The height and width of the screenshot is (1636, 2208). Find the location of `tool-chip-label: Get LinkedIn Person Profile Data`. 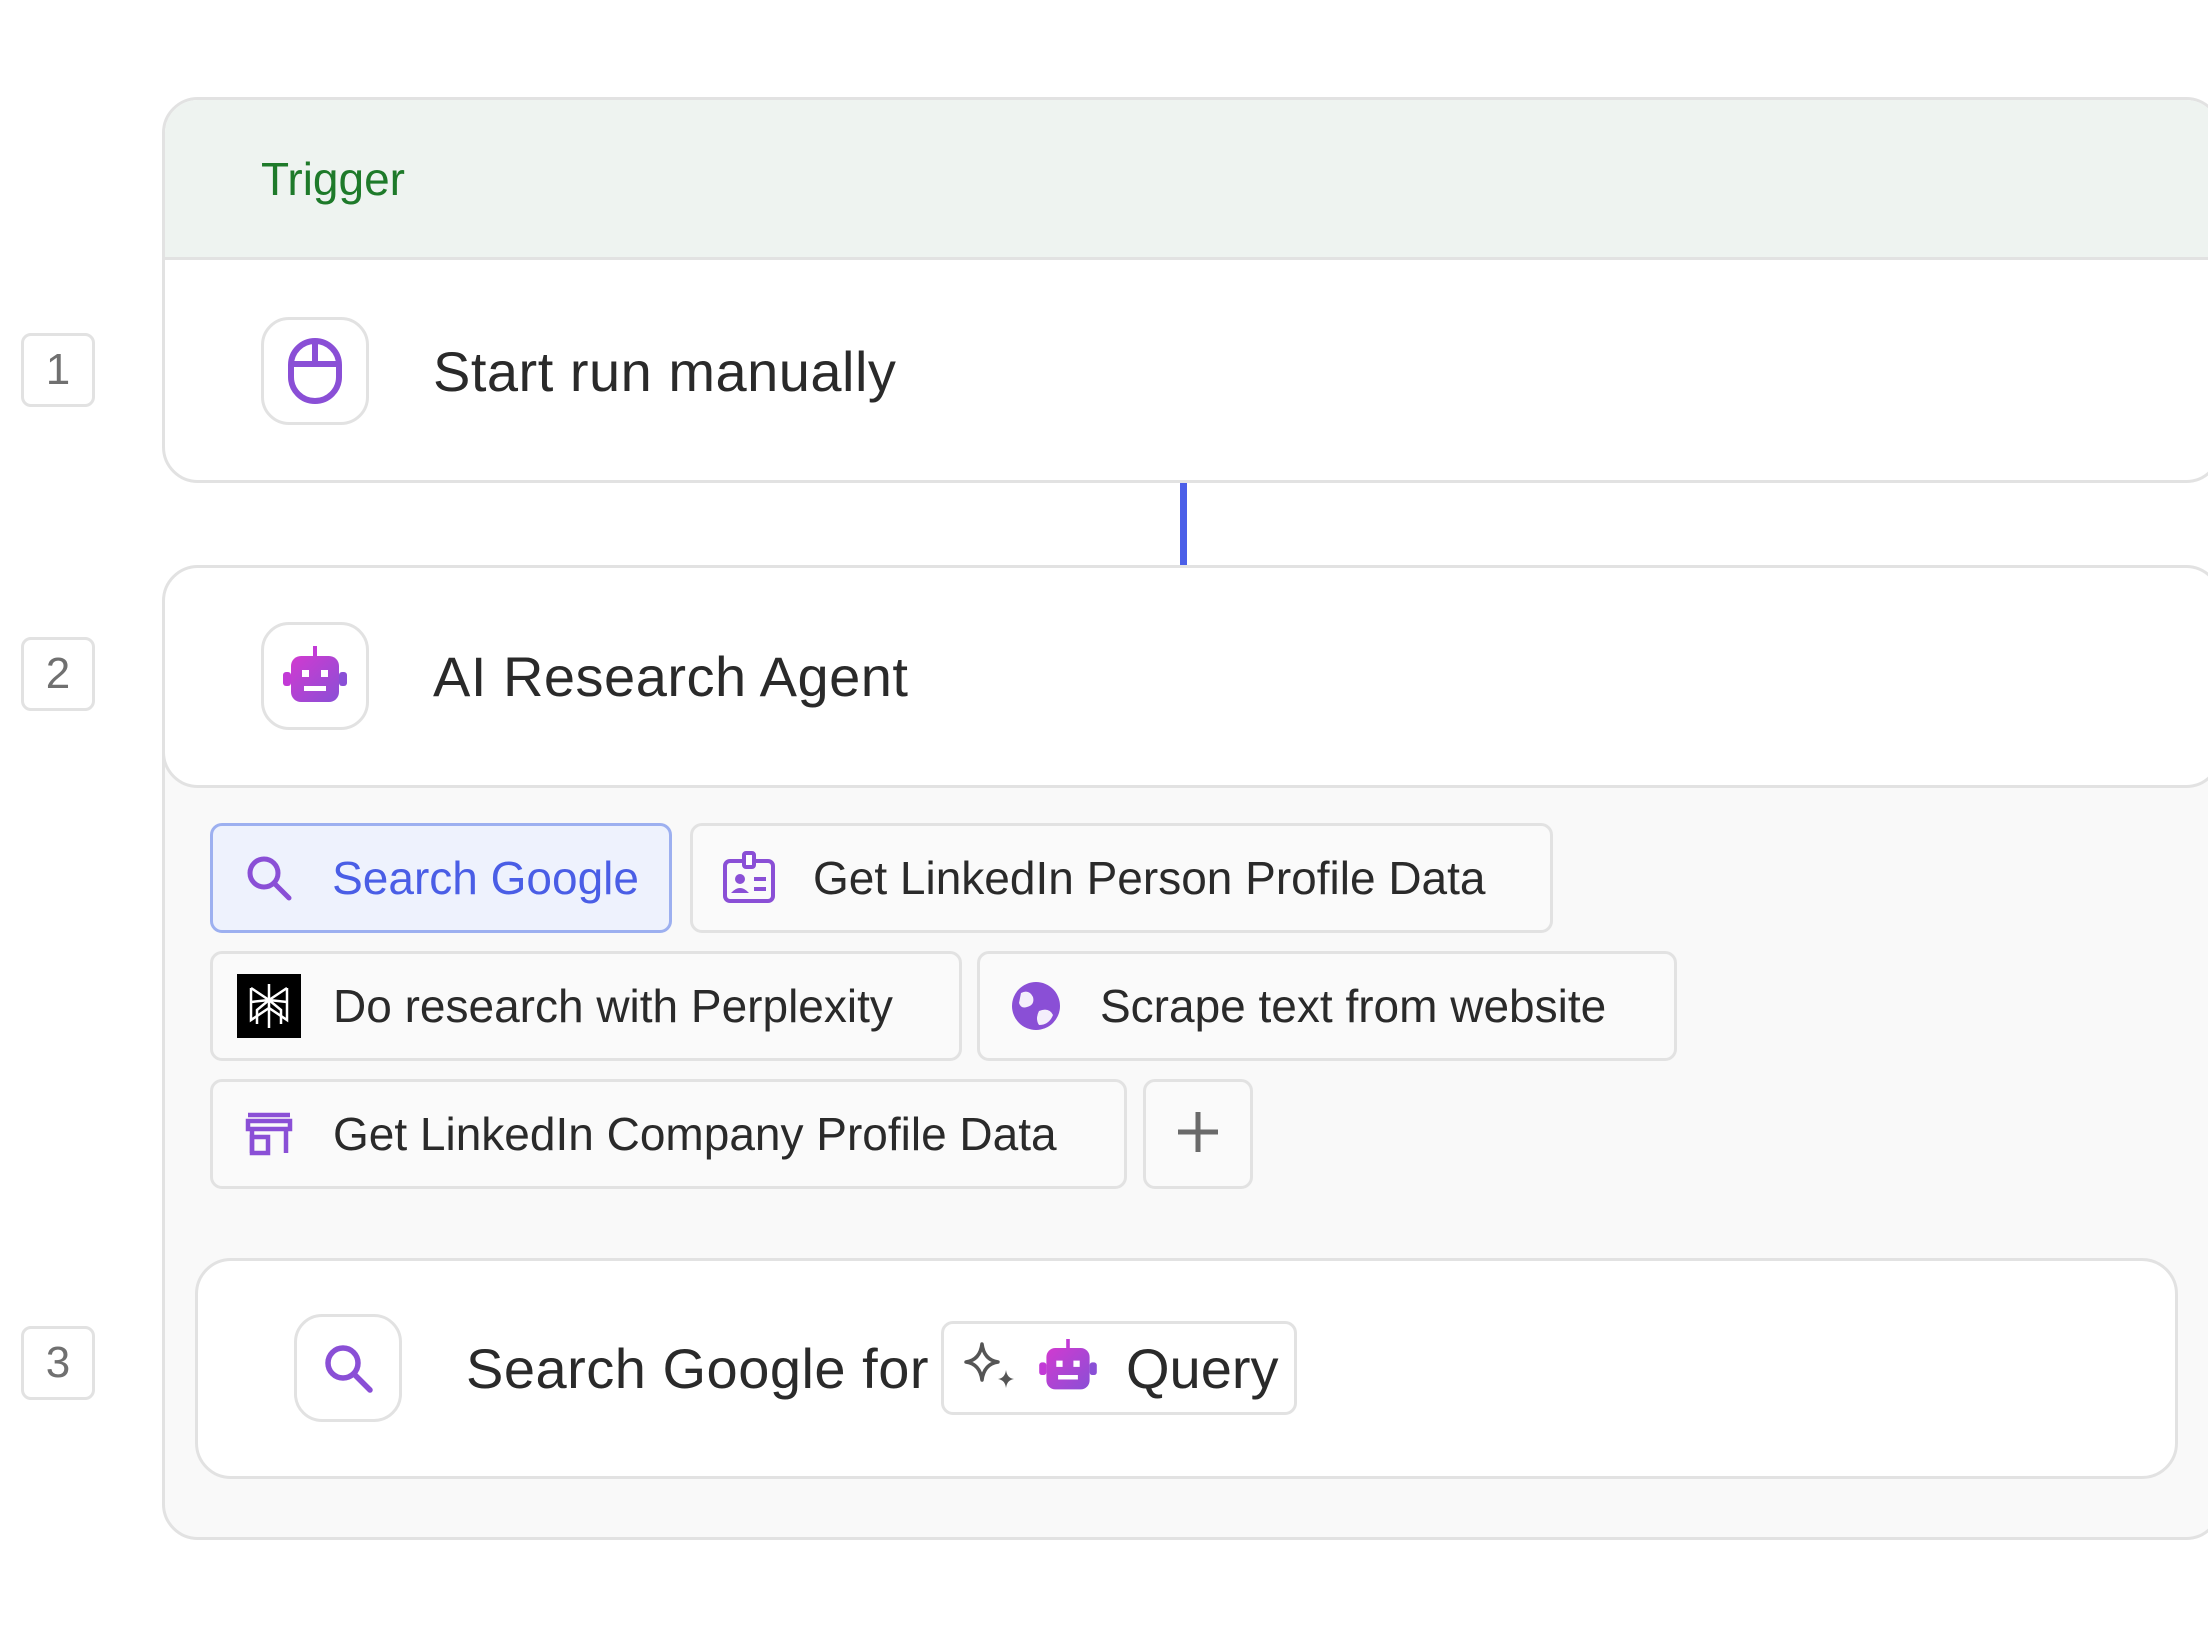

tool-chip-label: Get LinkedIn Person Profile Data is located at coordinates (1149, 878).